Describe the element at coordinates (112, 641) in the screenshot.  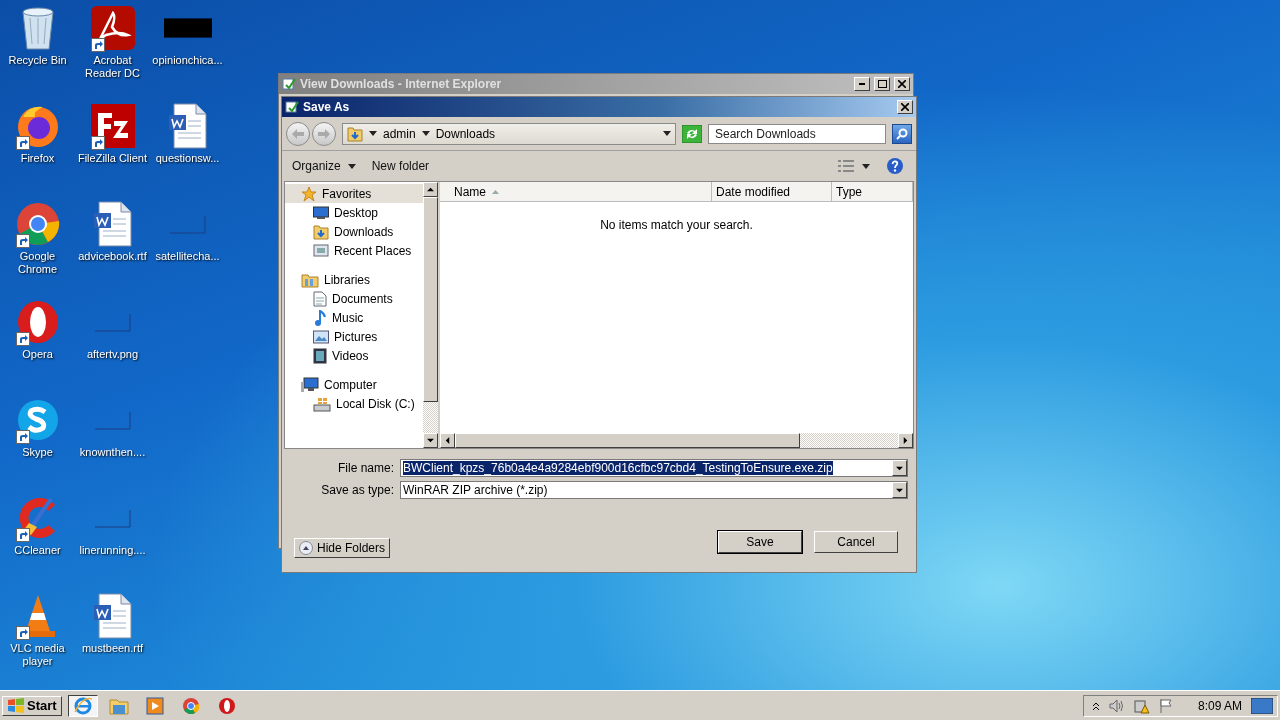
I see `desktop-icon: mustbeen.rtf` at that location.